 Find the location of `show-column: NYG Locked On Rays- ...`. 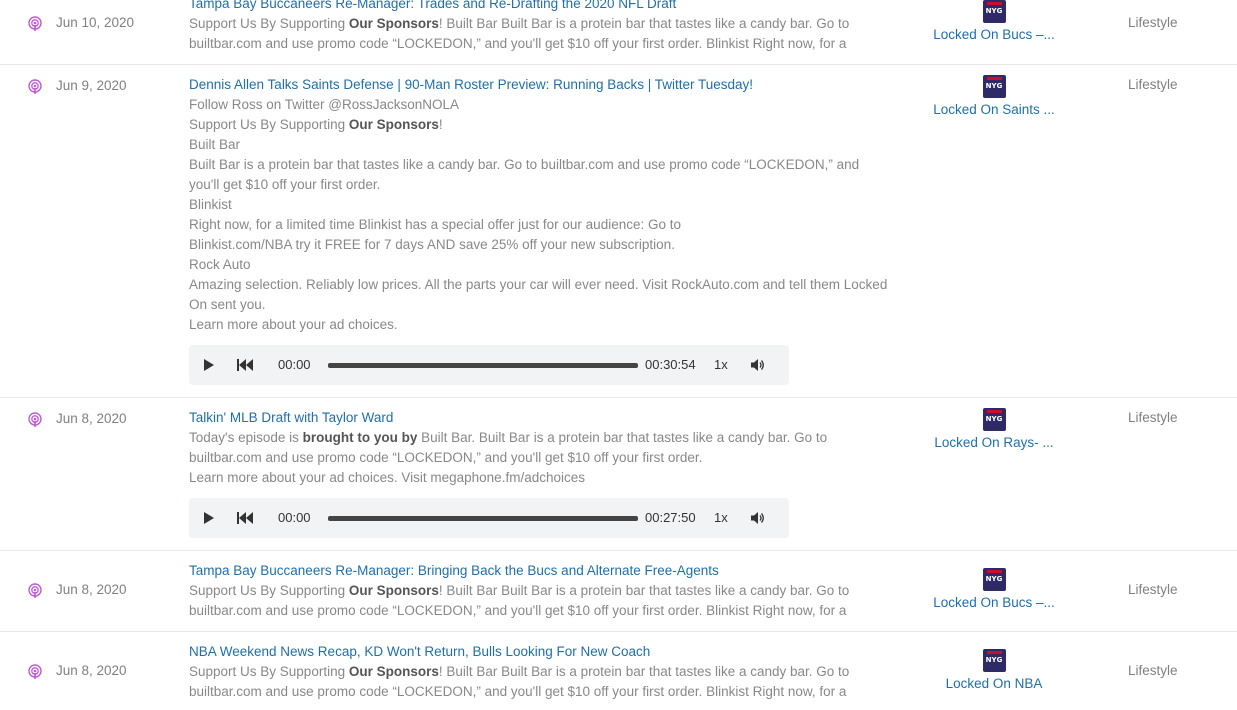

show-column: NYG Locked On Rays- ... is located at coordinates (994, 429).